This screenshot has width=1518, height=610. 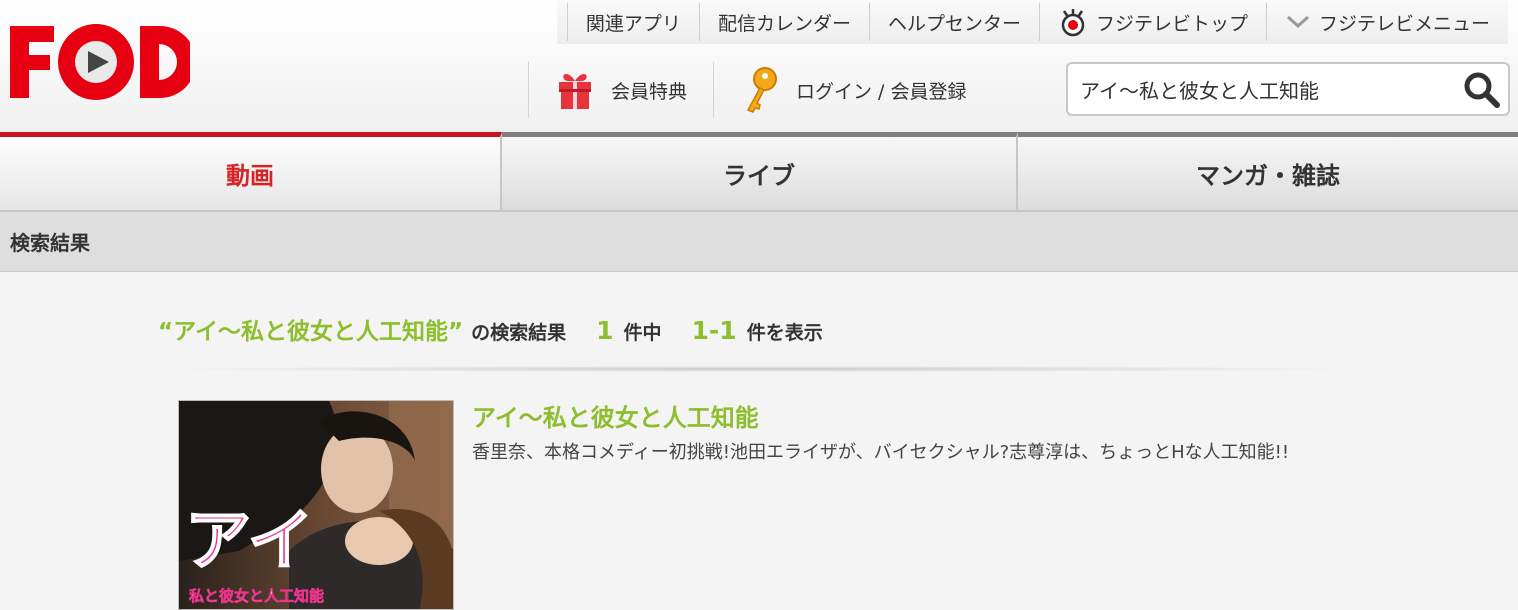 I want to click on tab-live: ライブ, so click(x=760, y=171).